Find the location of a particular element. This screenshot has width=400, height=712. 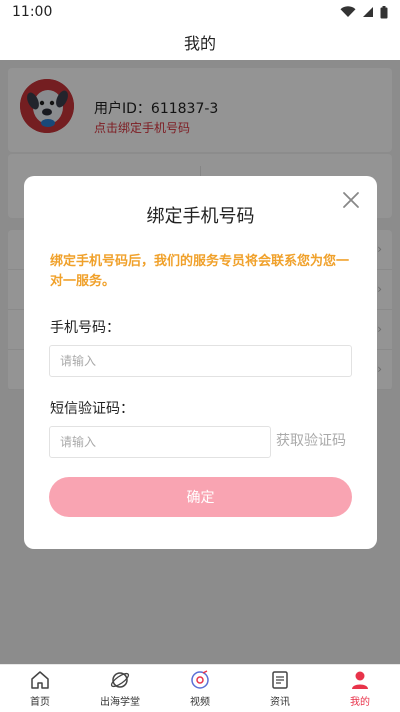

page-header: 我的 is located at coordinates (200, 42).